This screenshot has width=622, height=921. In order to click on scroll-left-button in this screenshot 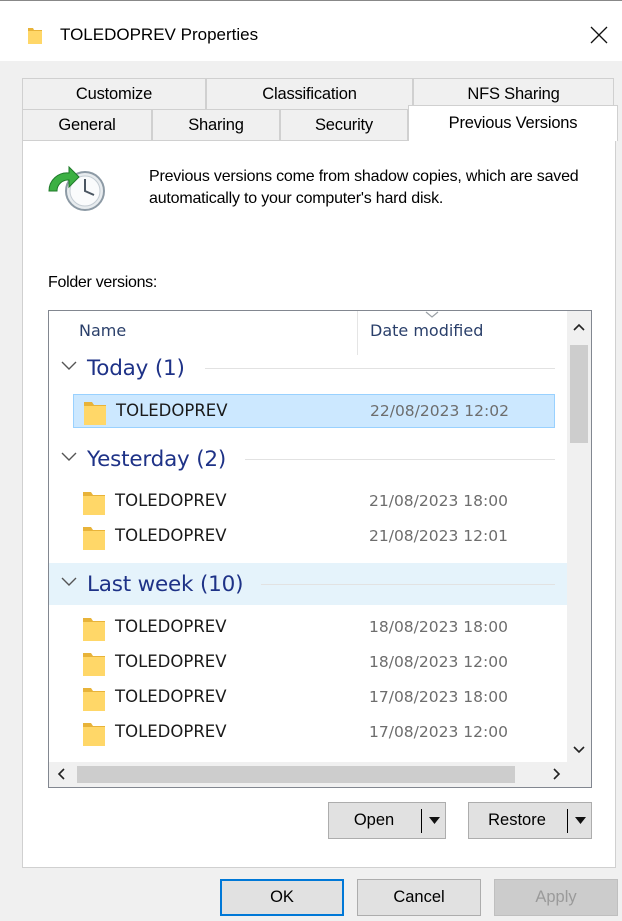, I will do `click(61, 774)`.